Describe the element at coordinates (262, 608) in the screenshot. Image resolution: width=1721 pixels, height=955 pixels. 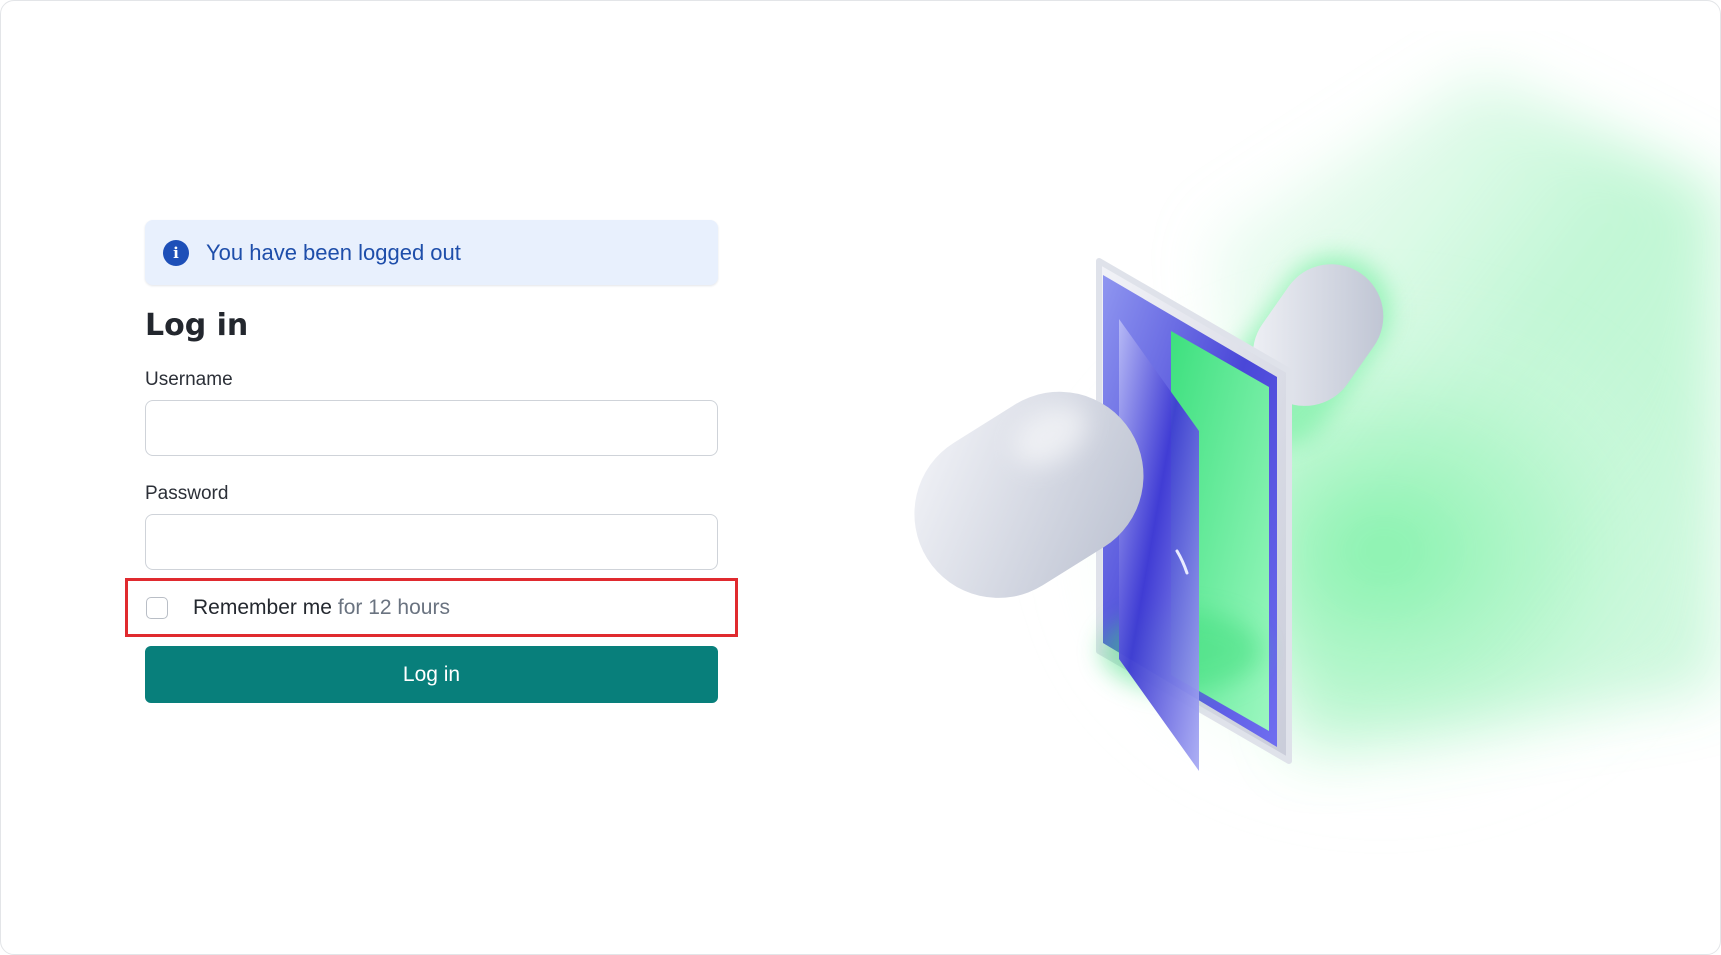
I see `remember-me-label: Remember me` at that location.